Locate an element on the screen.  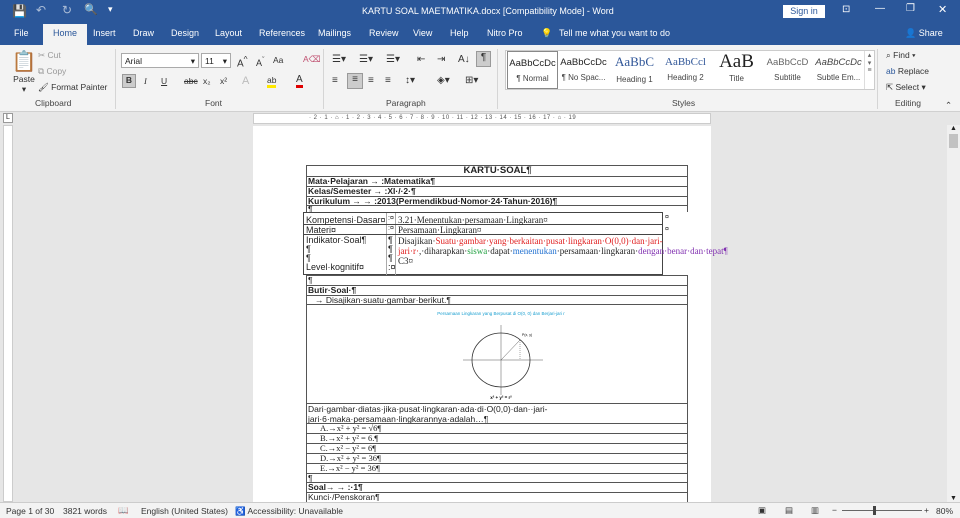
cut-label: Cut is located at coordinates (54, 55).